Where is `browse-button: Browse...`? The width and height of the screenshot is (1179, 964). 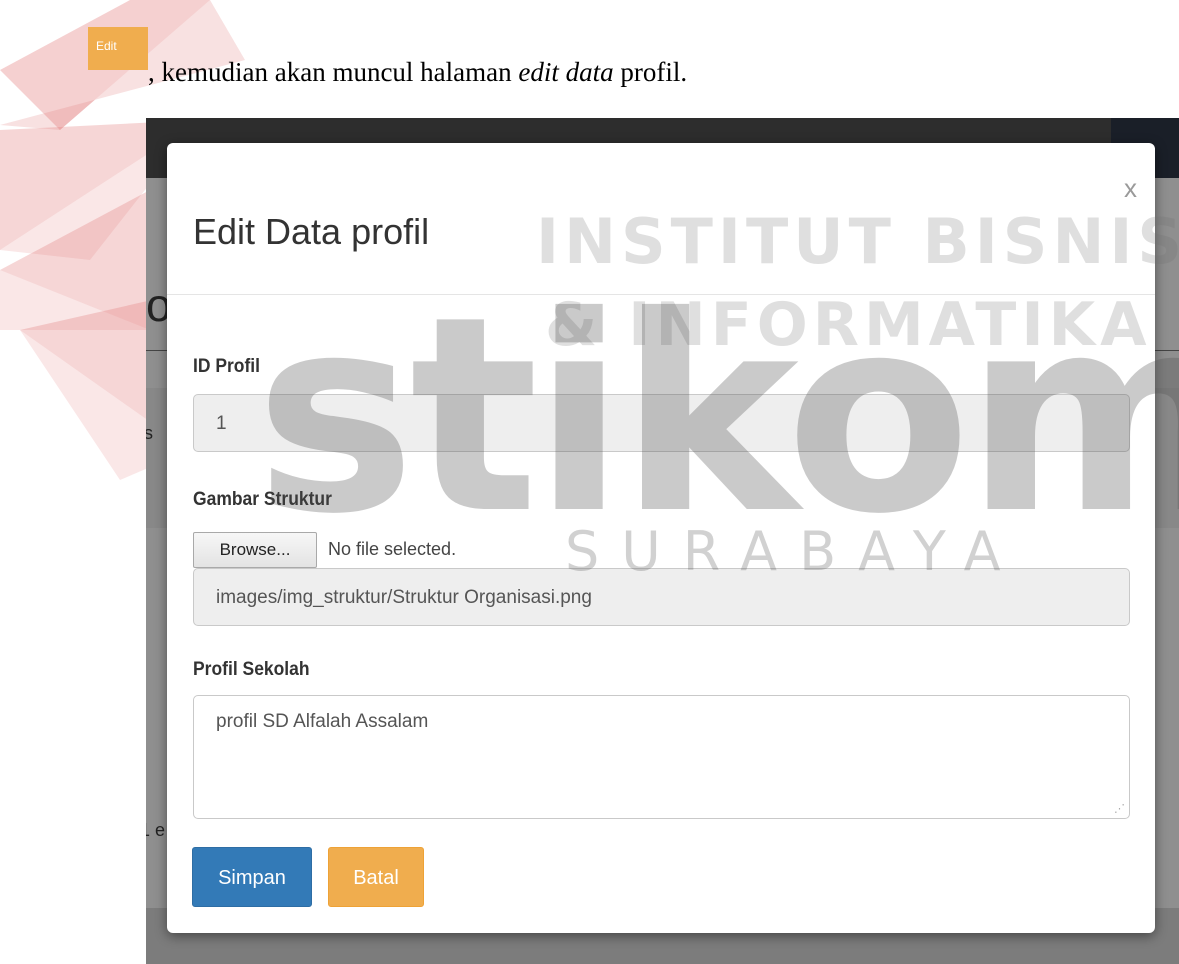 browse-button: Browse... is located at coordinates (255, 550).